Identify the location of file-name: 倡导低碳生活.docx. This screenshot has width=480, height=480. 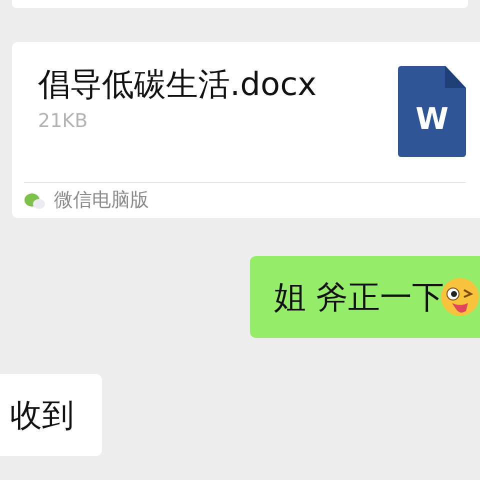
(177, 84).